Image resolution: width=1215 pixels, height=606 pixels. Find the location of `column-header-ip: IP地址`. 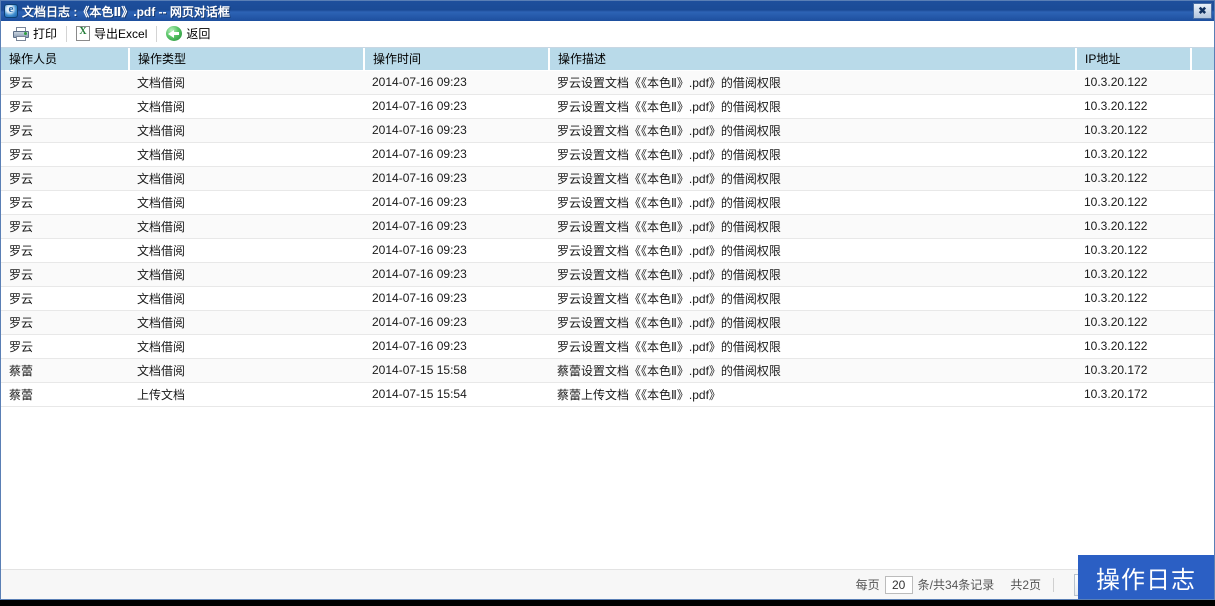

column-header-ip: IP地址 is located at coordinates (1134, 59).